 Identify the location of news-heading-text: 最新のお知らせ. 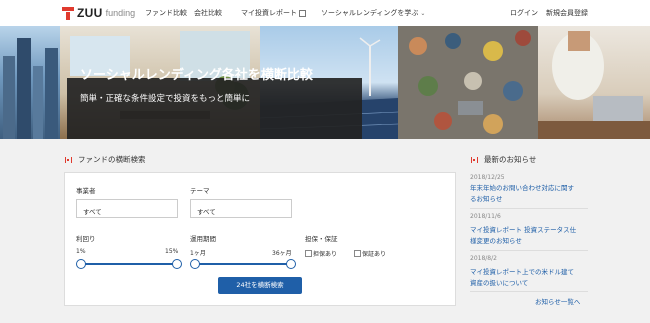
(510, 159).